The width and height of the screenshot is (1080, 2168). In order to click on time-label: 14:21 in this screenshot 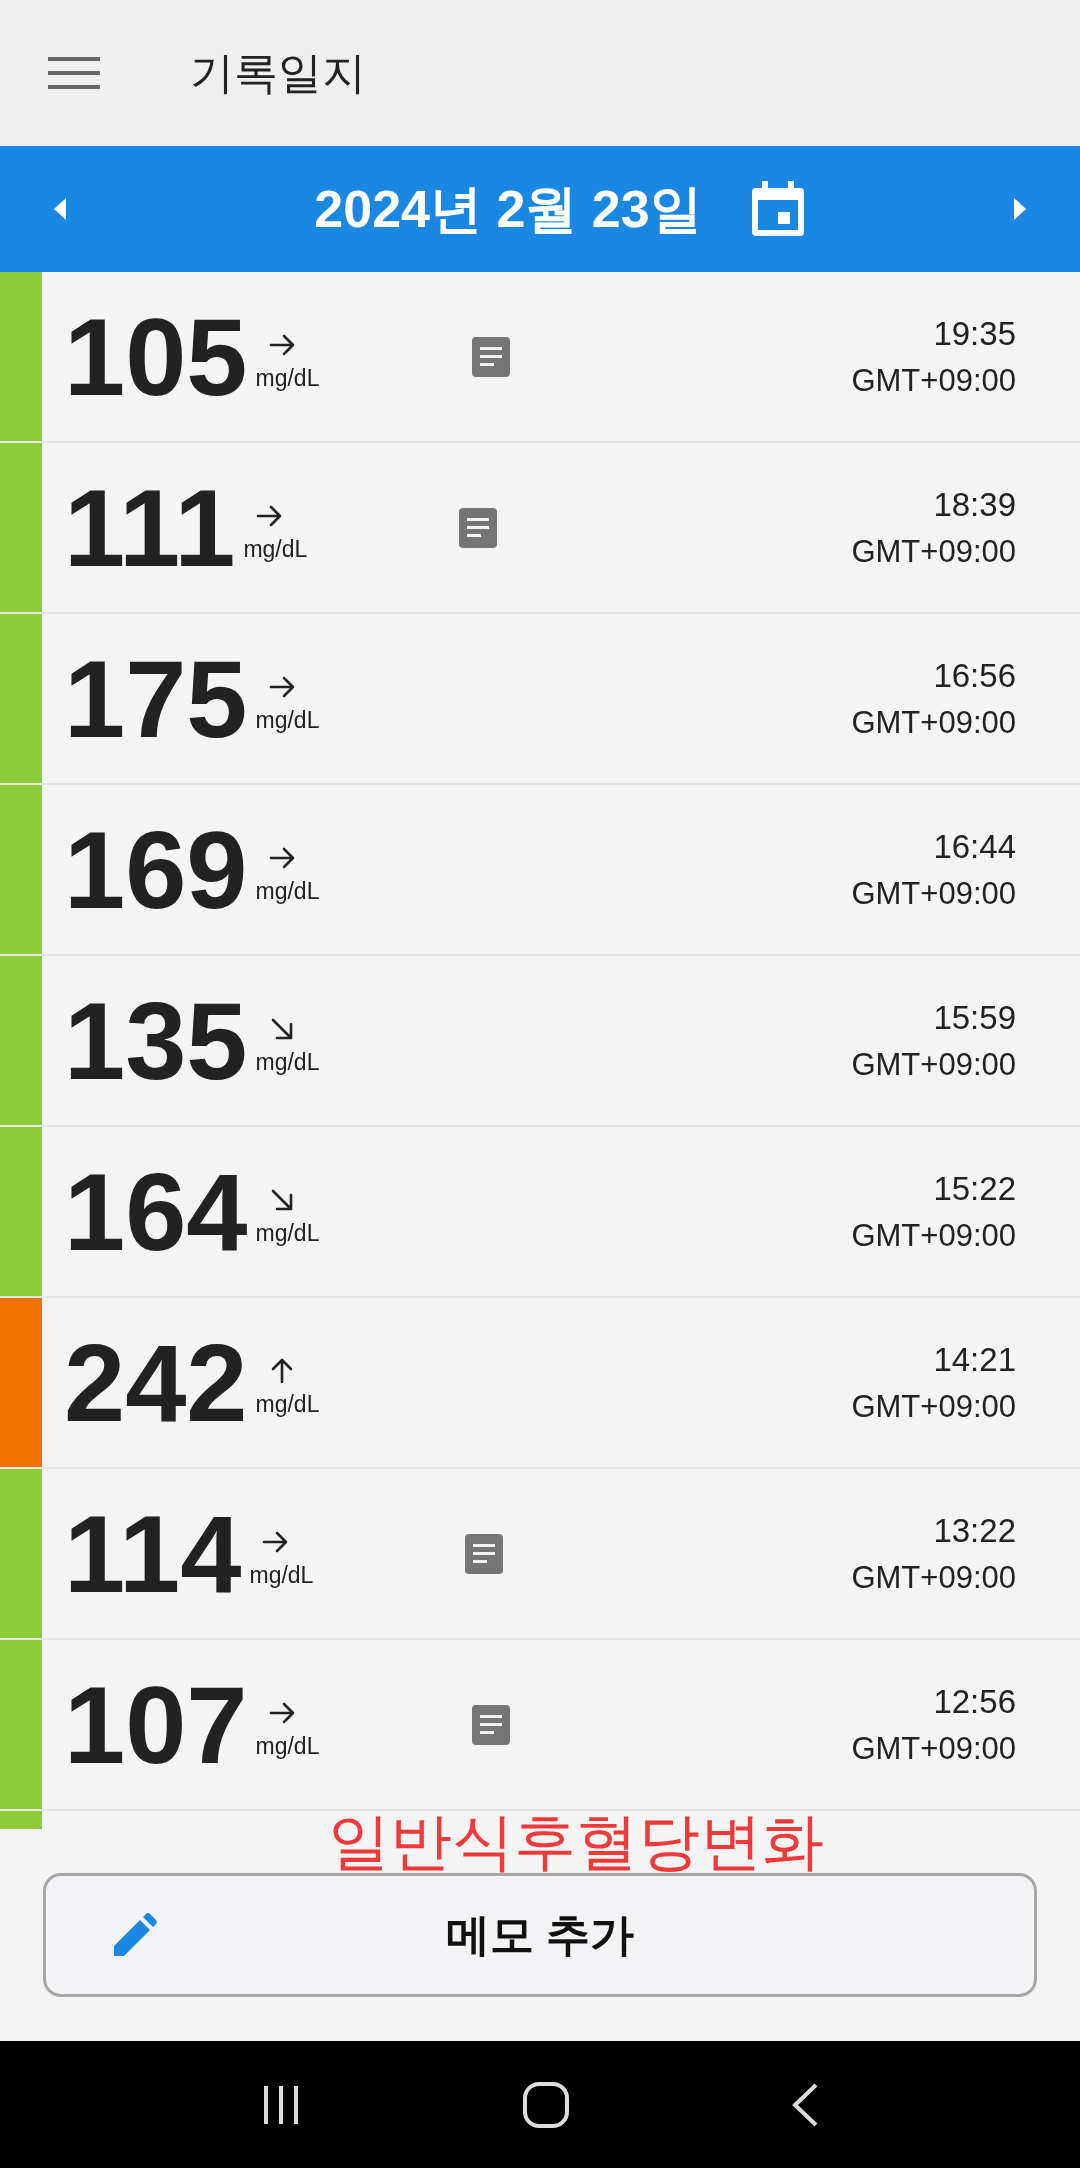, I will do `click(974, 1359)`.